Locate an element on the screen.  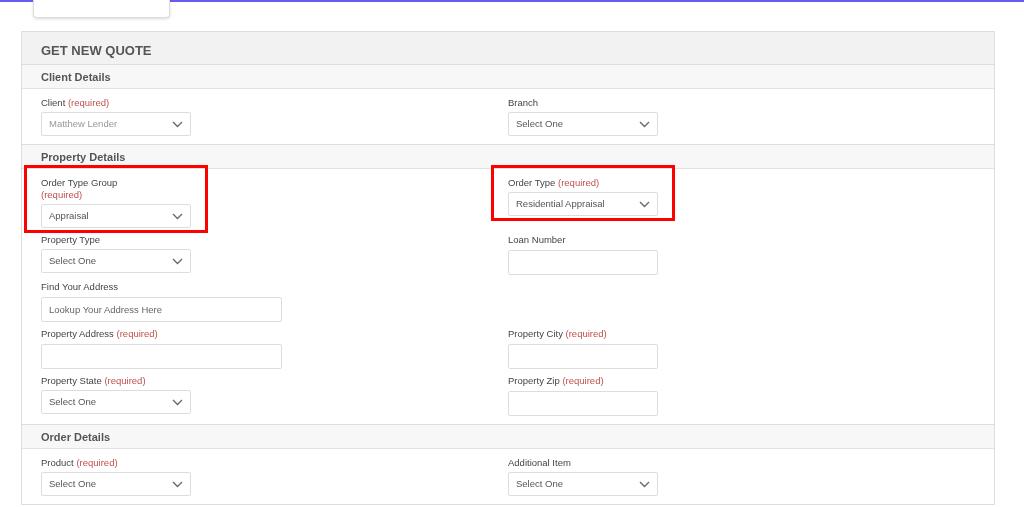
field-label: Branch is located at coordinates (523, 102).